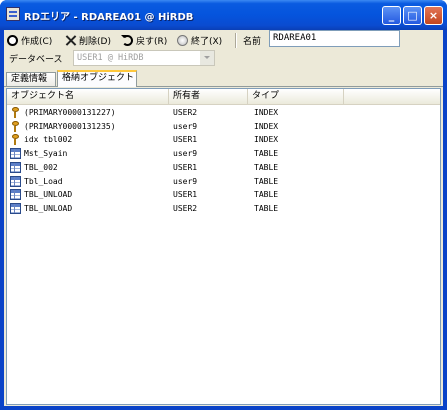  Describe the element at coordinates (236, 40) in the screenshot. I see `toolbar-separator` at that location.